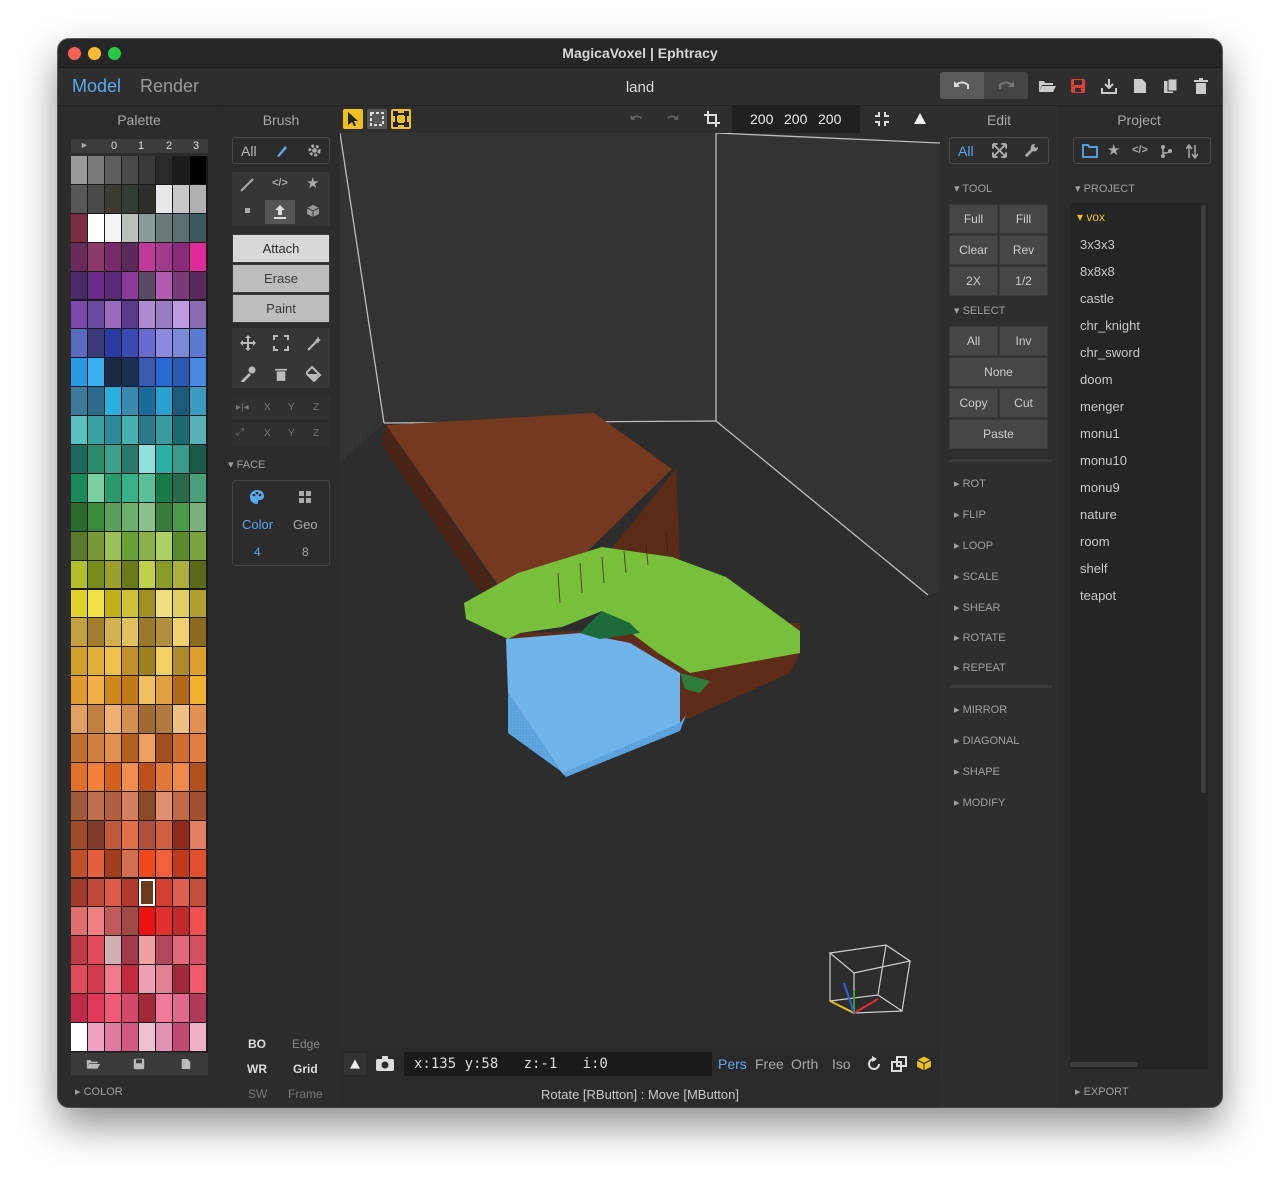  I want to click on select-all-button: All, so click(973, 341).